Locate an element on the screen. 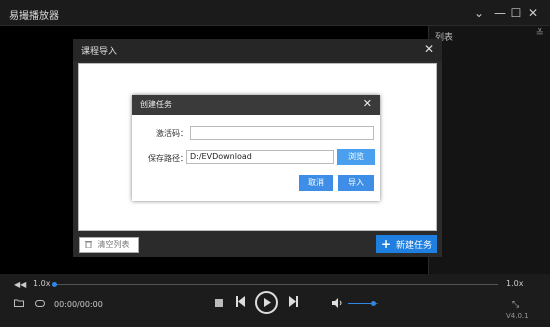  new-task-label: 新建任务 is located at coordinates (413, 246).